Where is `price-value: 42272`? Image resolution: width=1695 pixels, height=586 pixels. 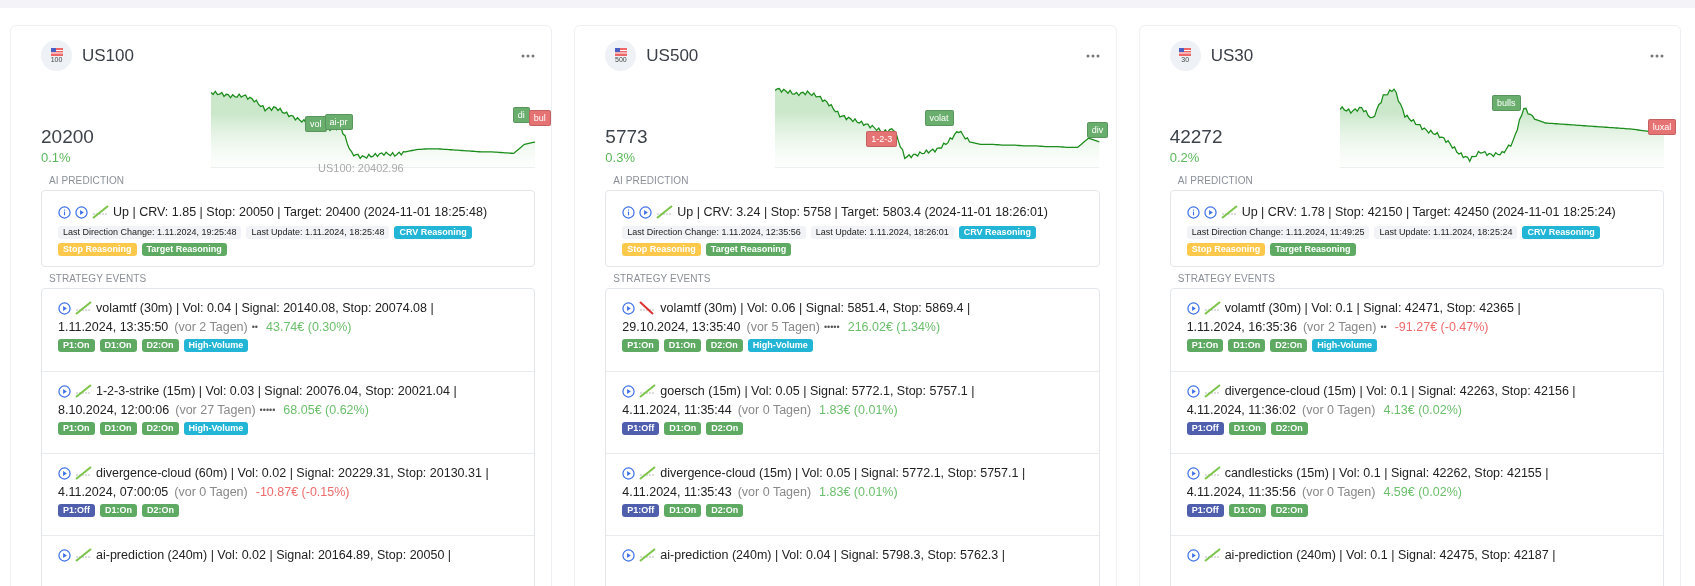
price-value: 42272 is located at coordinates (1196, 137).